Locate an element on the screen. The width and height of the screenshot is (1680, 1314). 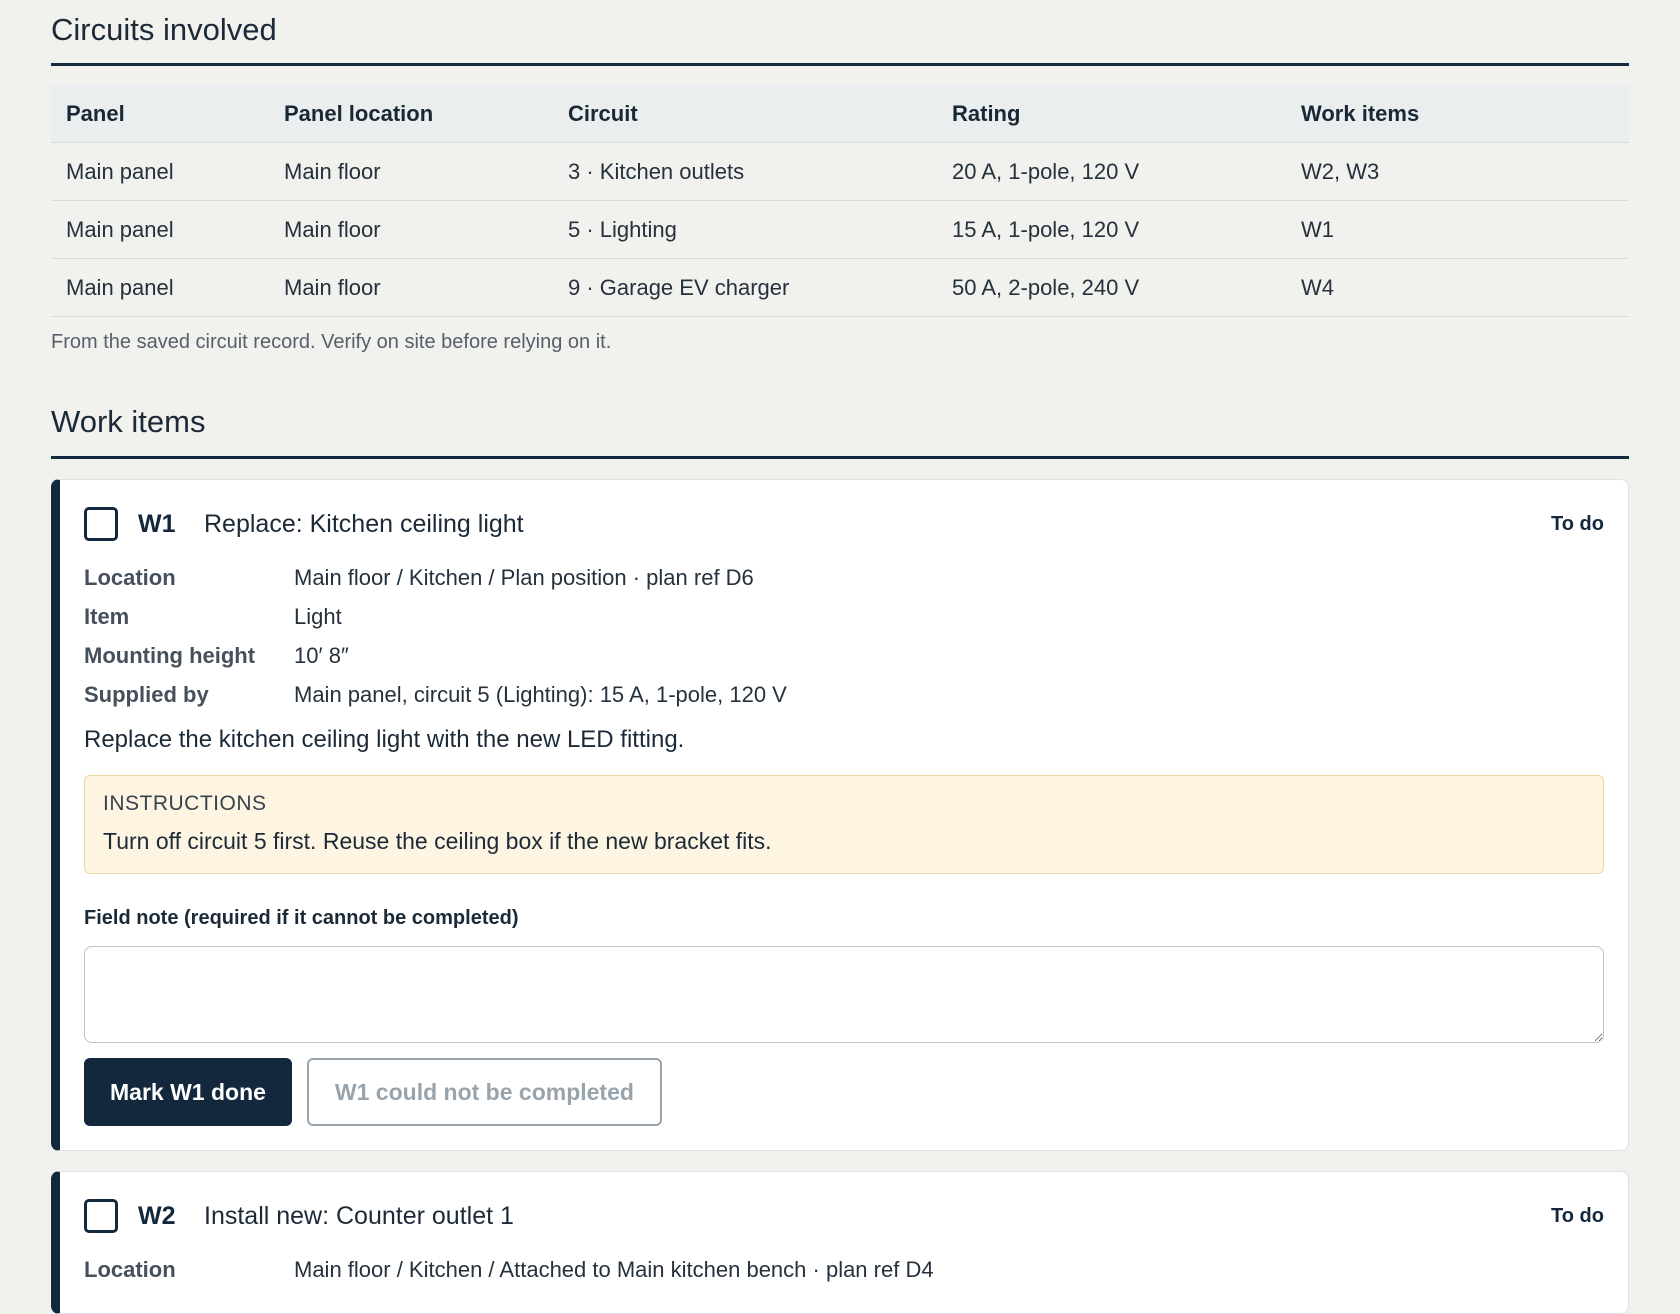
column-header-panel-location: Panel location is located at coordinates (411, 114).